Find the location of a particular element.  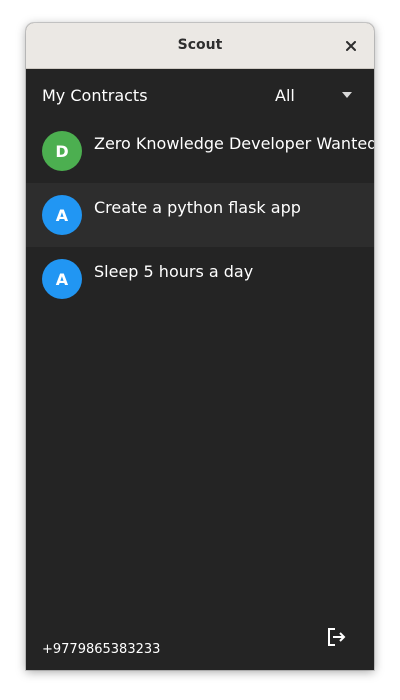

list-item: A Sleep 5 hours a day is located at coordinates (200, 279).